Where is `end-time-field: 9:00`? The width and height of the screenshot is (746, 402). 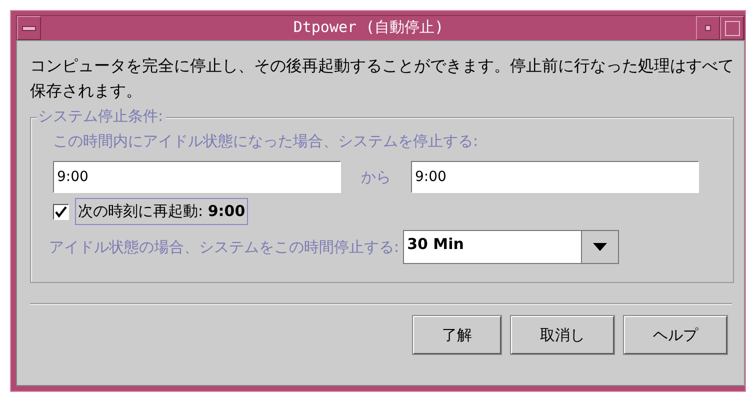
end-time-field: 9:00 is located at coordinates (555, 177).